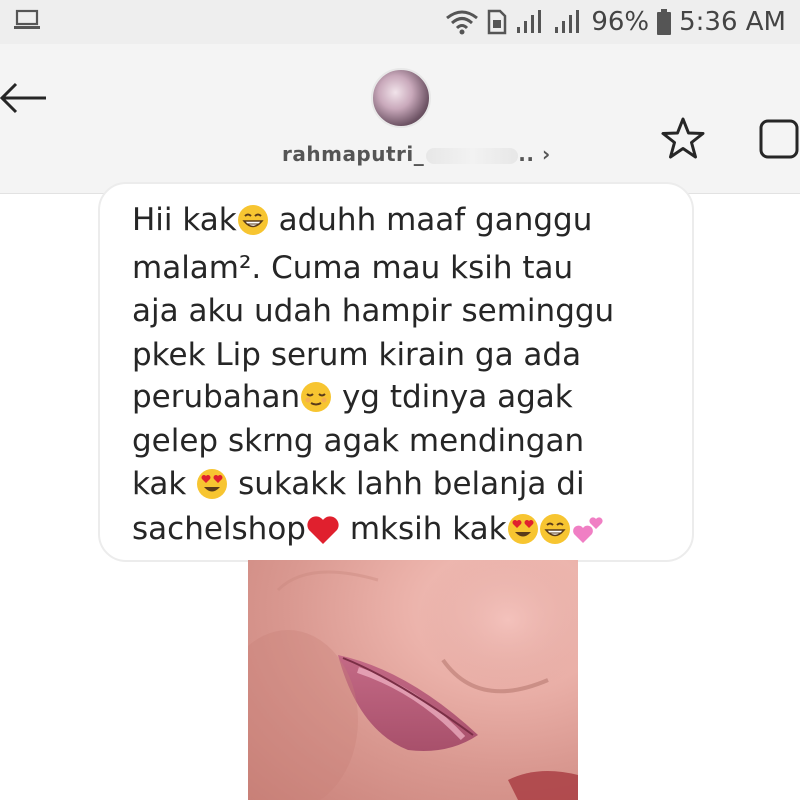 The height and width of the screenshot is (800, 800). I want to click on username-redaction, so click(472, 155).